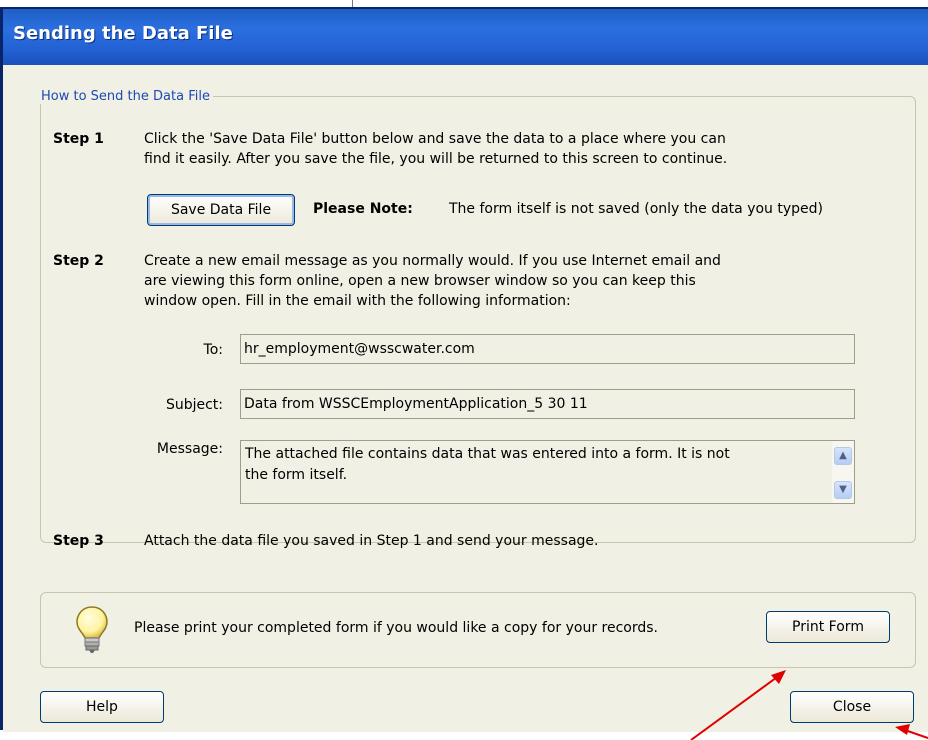 Image resolution: width=928 pixels, height=740 pixels. I want to click on to-label: To:, so click(213, 350).